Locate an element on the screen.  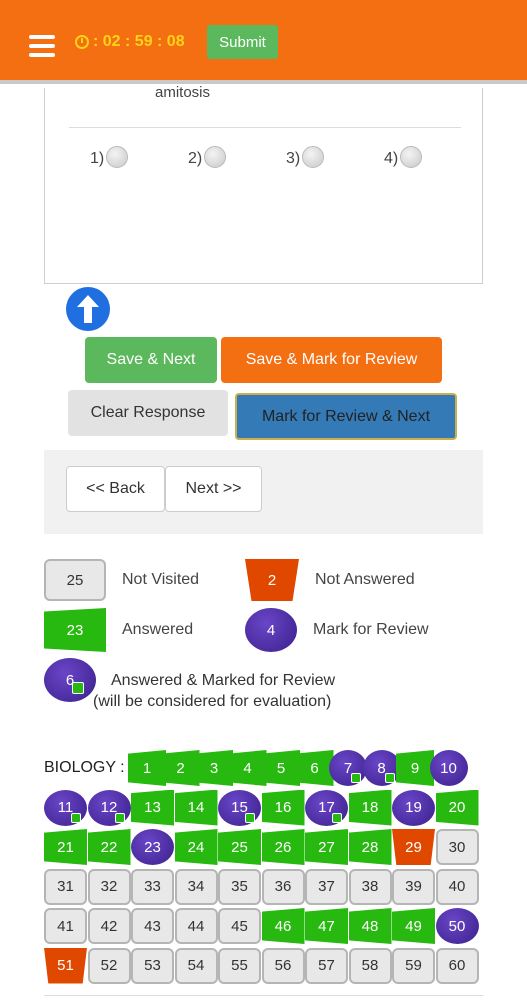
navigation-bar: << Back Next >> is located at coordinates (263, 492).